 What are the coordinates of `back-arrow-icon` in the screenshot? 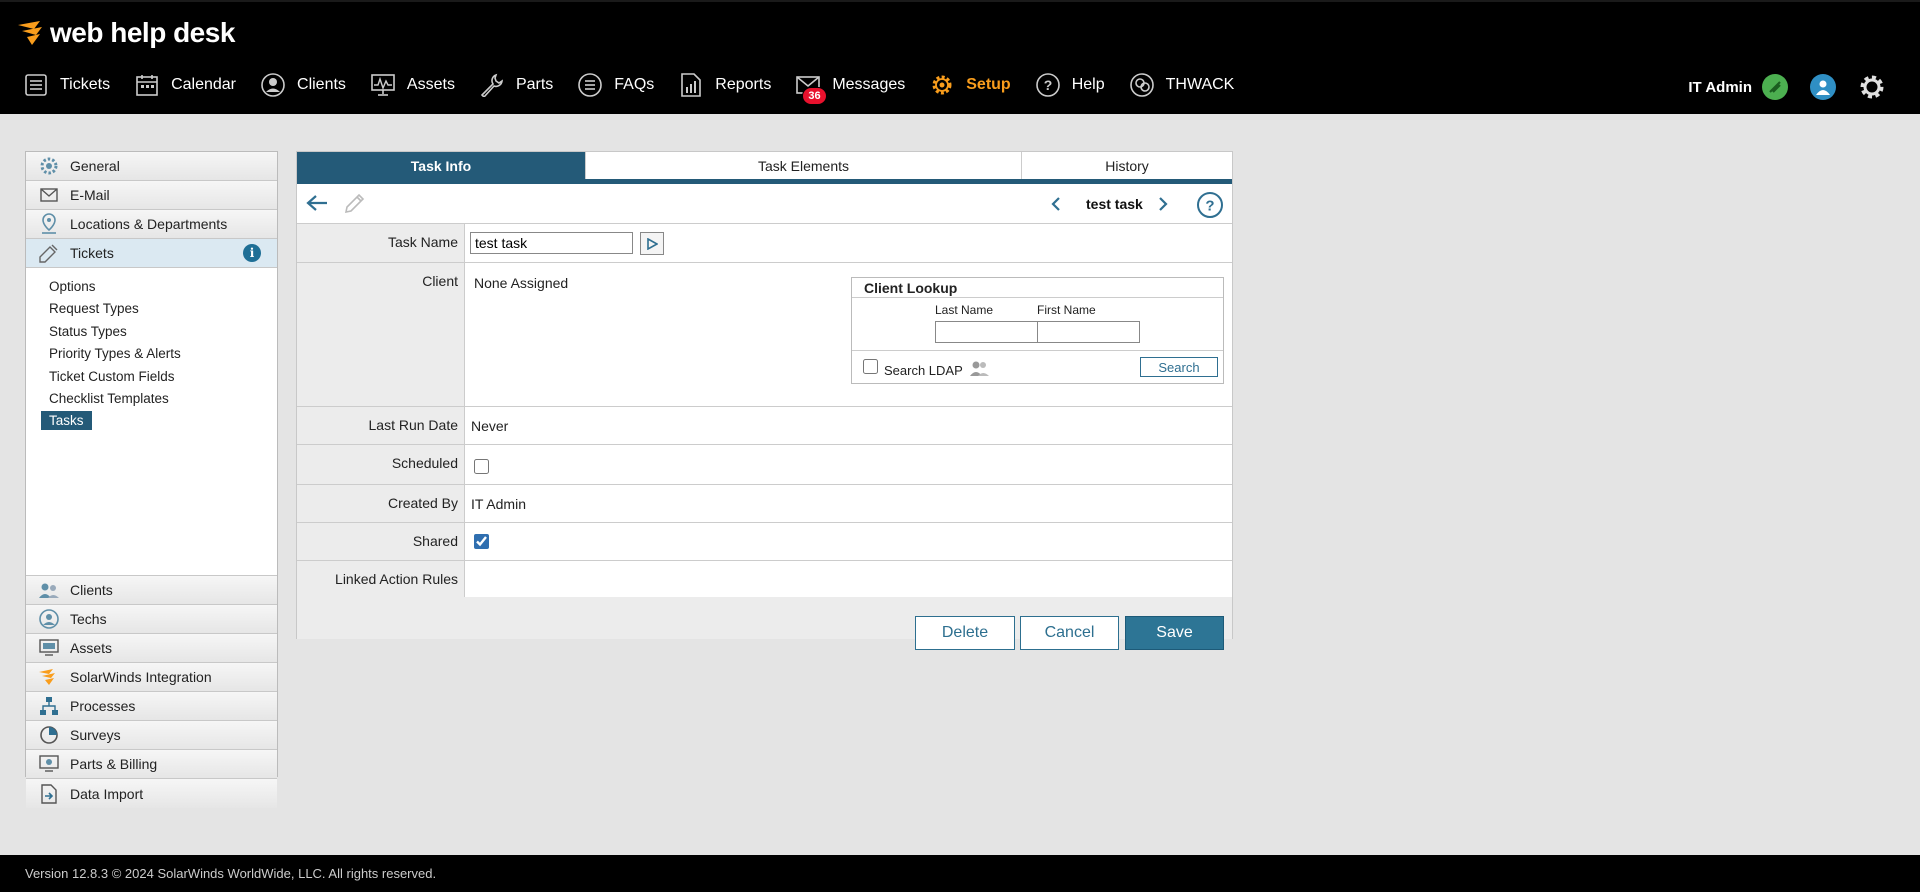 It's located at (317, 203).